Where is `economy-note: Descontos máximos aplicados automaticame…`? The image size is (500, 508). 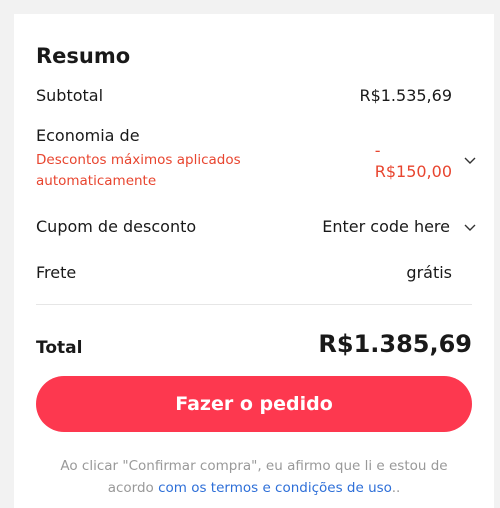 economy-note: Descontos máximos aplicados automaticame… is located at coordinates (138, 170).